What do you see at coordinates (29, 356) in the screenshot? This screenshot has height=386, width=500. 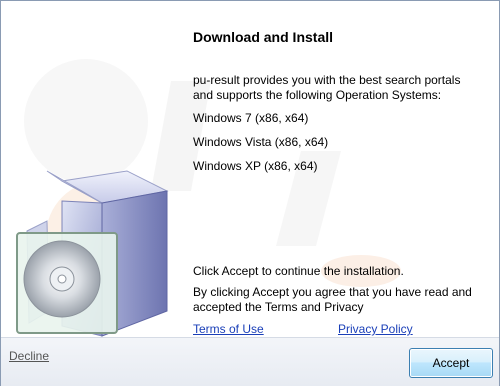 I see `decline-link: Decline` at bounding box center [29, 356].